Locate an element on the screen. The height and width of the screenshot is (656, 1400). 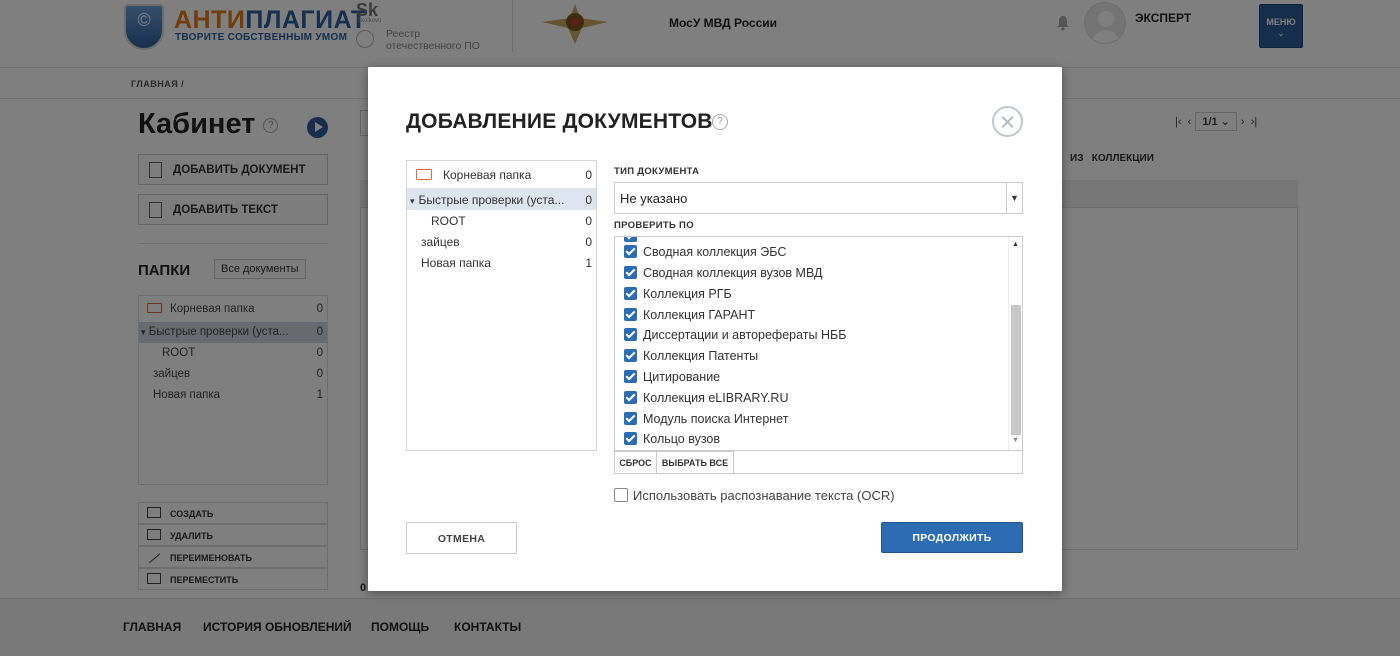
collection-label: Коллекция ГАРАНТ is located at coordinates (699, 315).